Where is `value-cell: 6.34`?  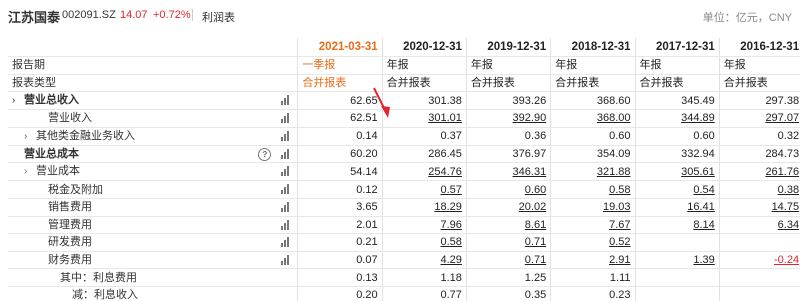
value-cell: 6.34 is located at coordinates (759, 225).